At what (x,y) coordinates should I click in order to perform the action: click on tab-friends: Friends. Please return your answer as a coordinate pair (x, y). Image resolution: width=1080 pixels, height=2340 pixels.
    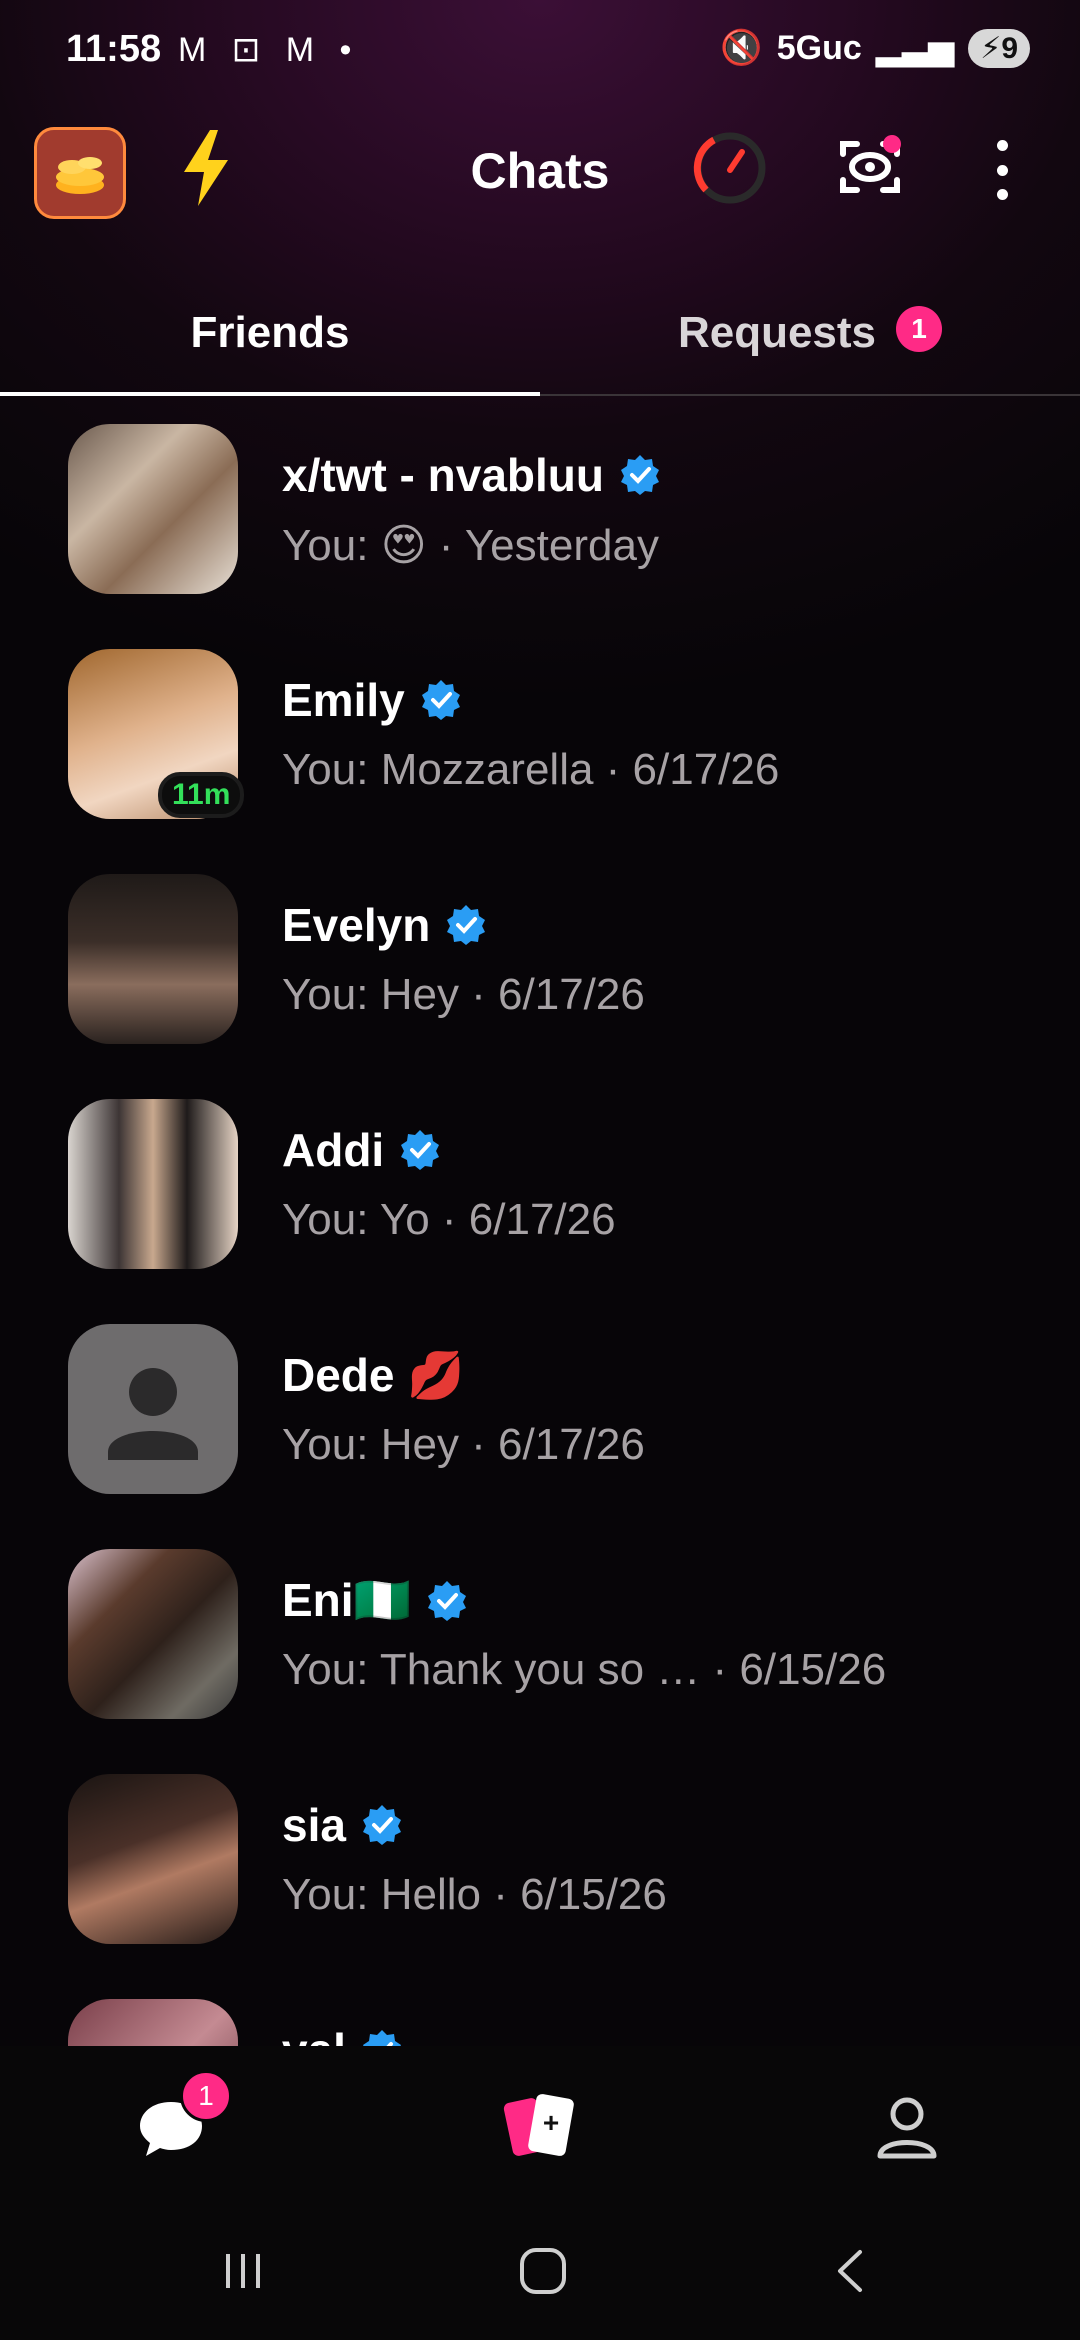
    Looking at the image, I should click on (270, 333).